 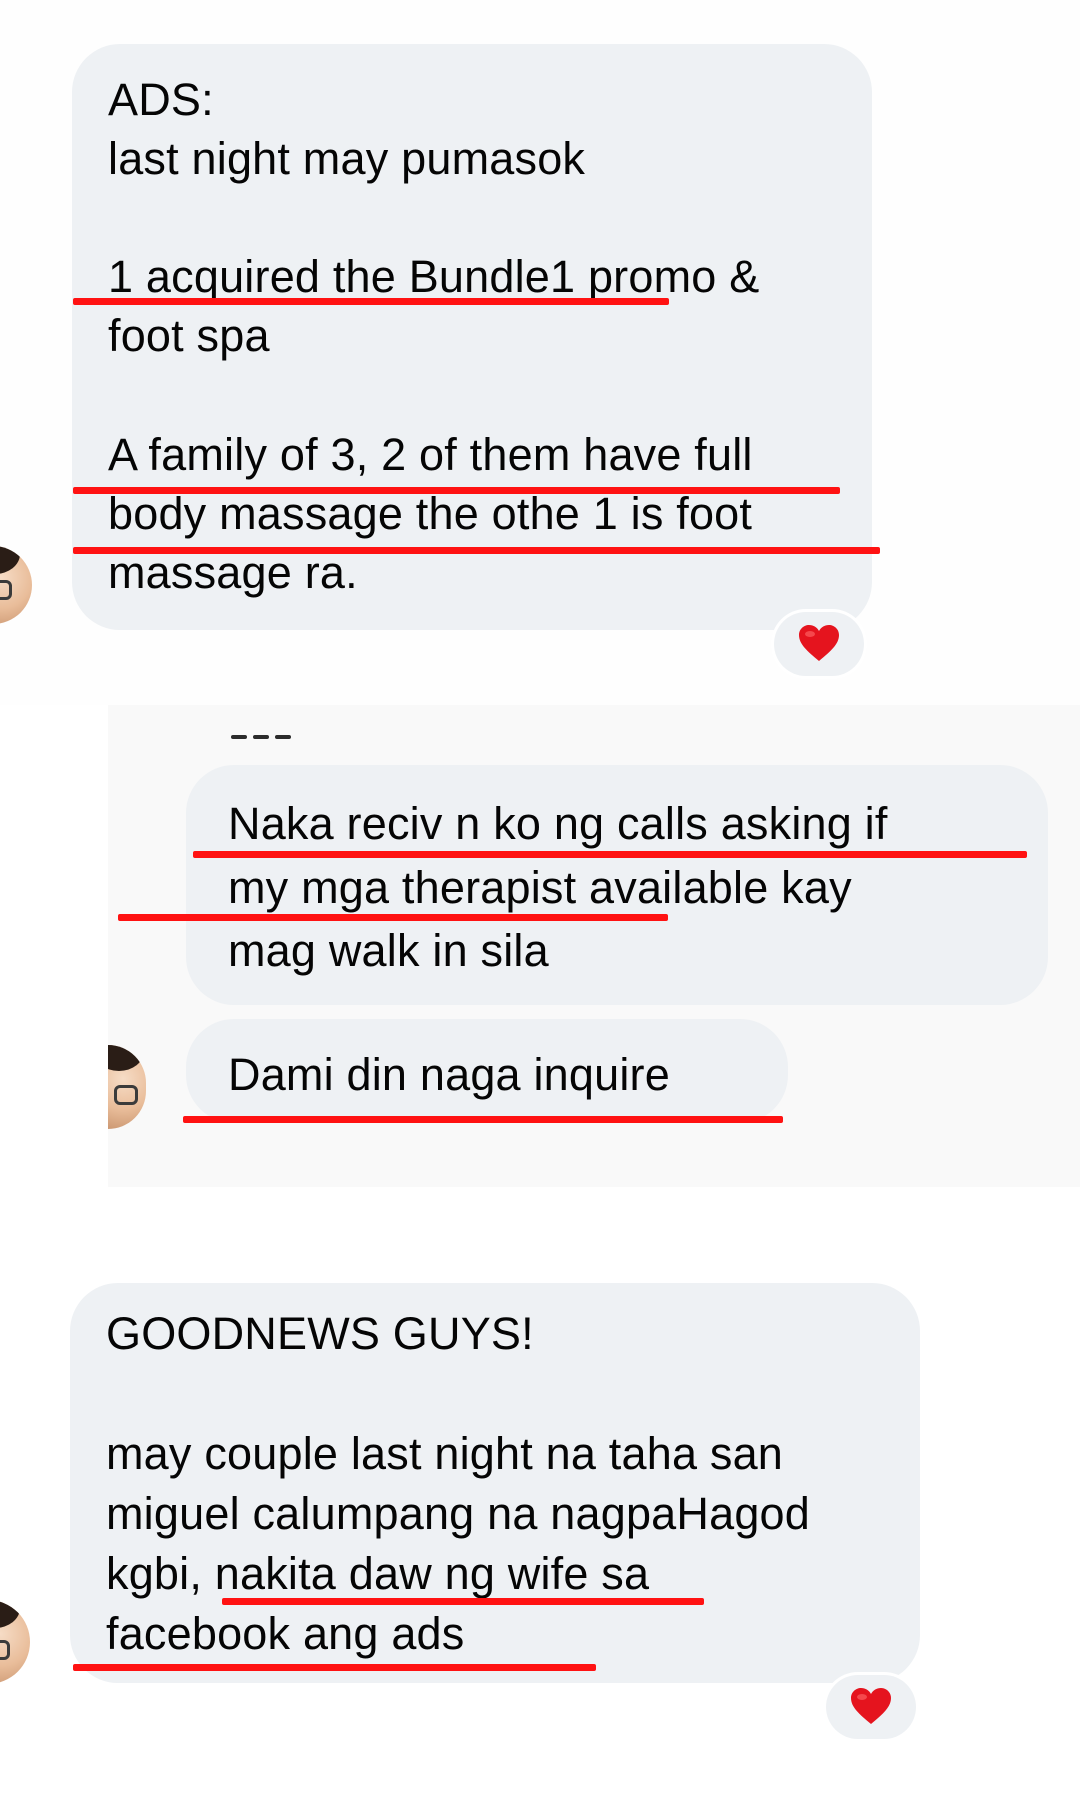 What do you see at coordinates (388, 950) in the screenshot?
I see `message-line: mag walk in sila` at bounding box center [388, 950].